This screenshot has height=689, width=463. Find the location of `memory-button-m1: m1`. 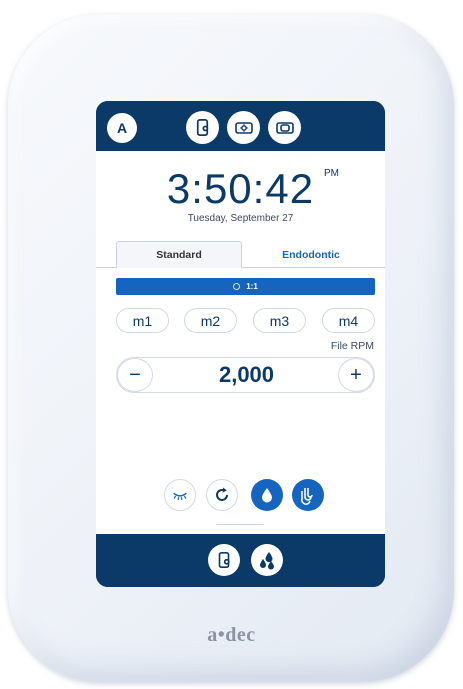

memory-button-m1: m1 is located at coordinates (142, 320).